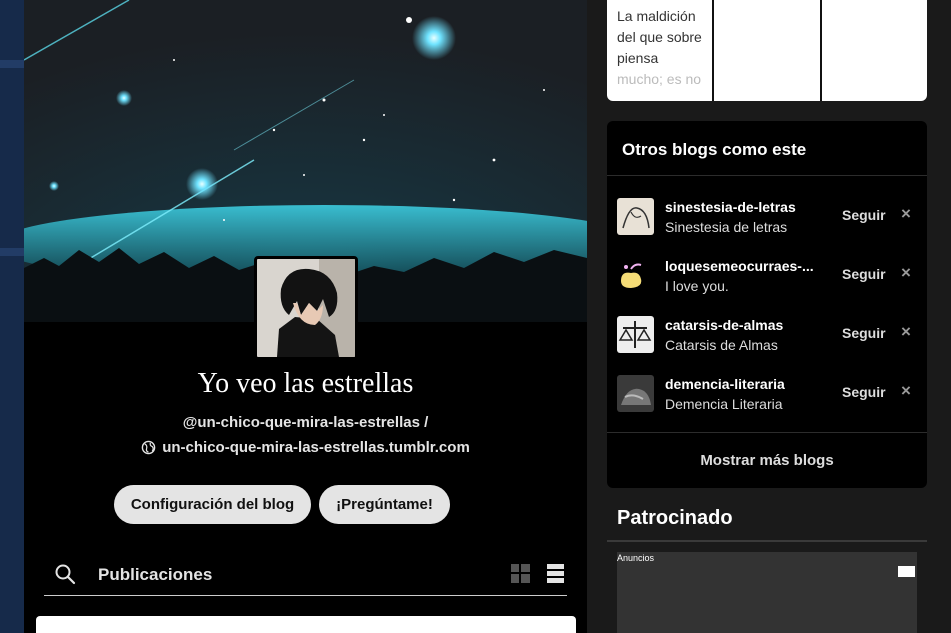  Describe the element at coordinates (906, 571) in the screenshot. I see `ad-badge-icon` at that location.